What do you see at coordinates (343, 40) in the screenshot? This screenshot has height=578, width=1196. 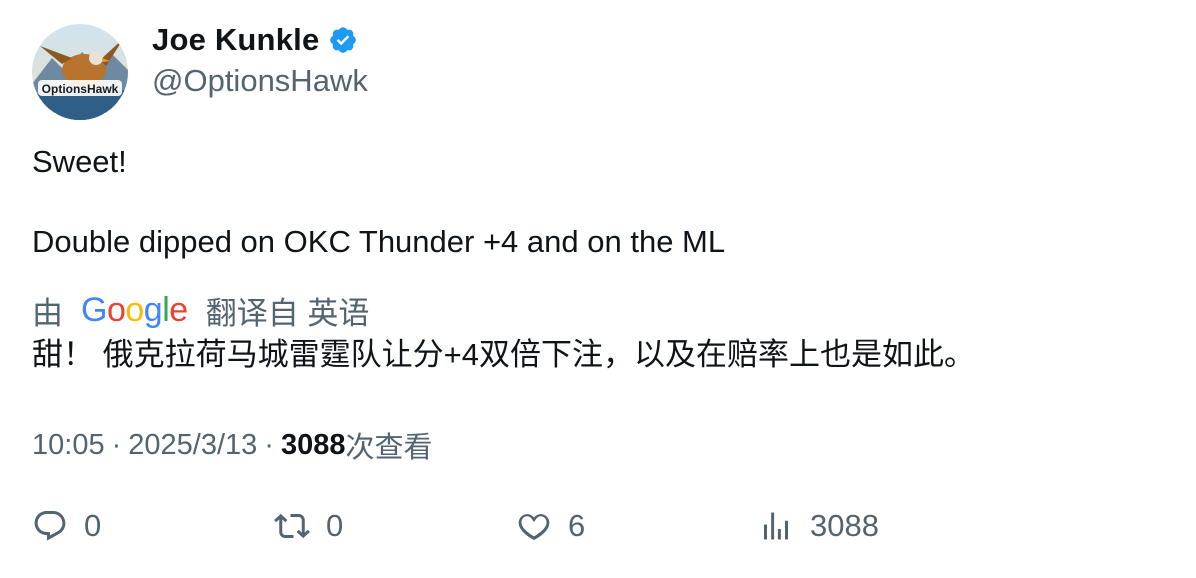 I see `verified-badge-icon` at bounding box center [343, 40].